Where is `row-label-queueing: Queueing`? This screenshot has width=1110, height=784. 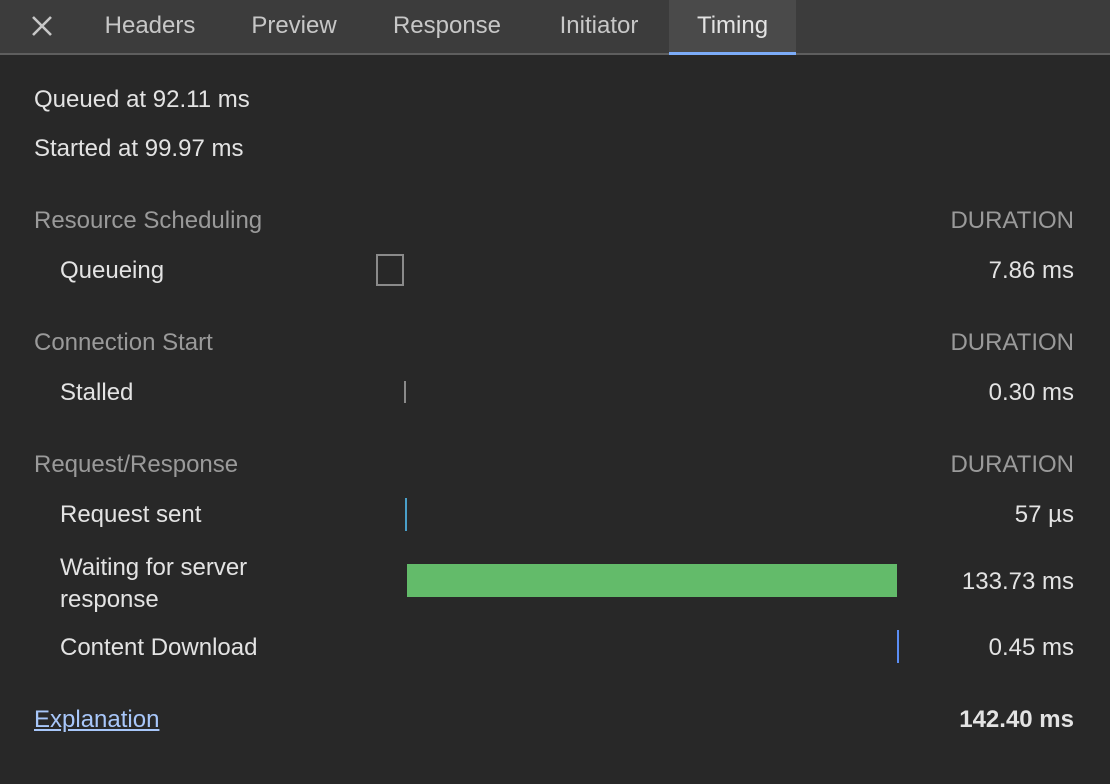
row-label-queueing: Queueing is located at coordinates (112, 270).